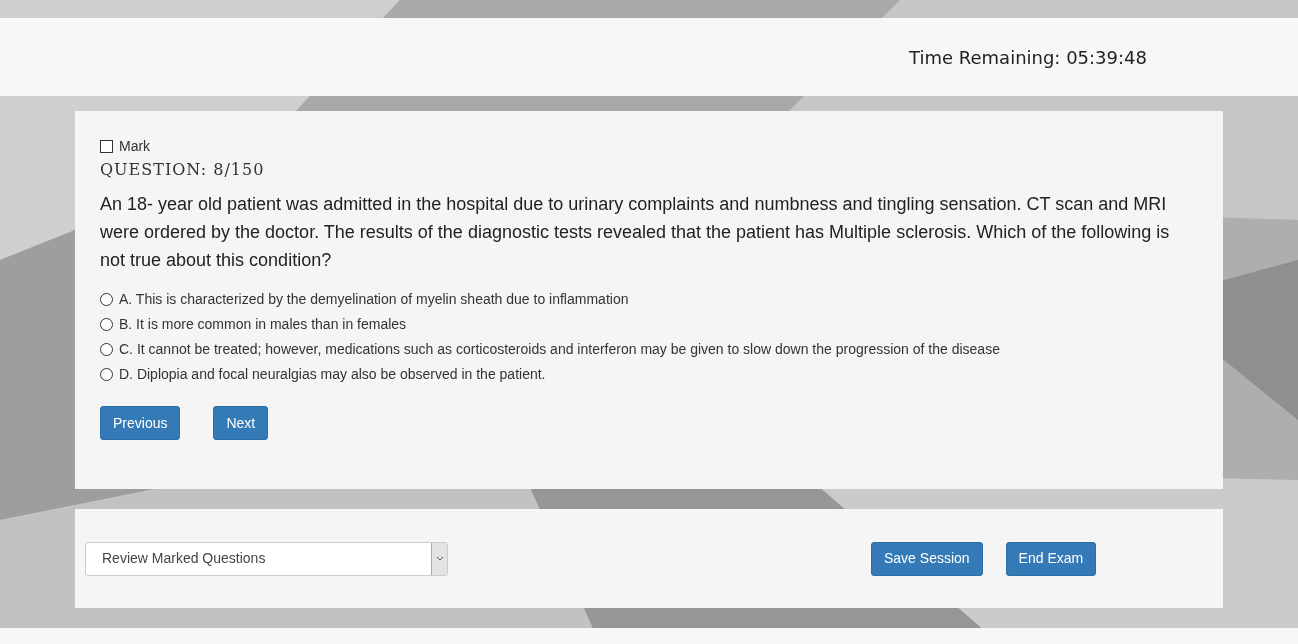  Describe the element at coordinates (266, 558) in the screenshot. I see `review-select: Review Marked Questions` at that location.